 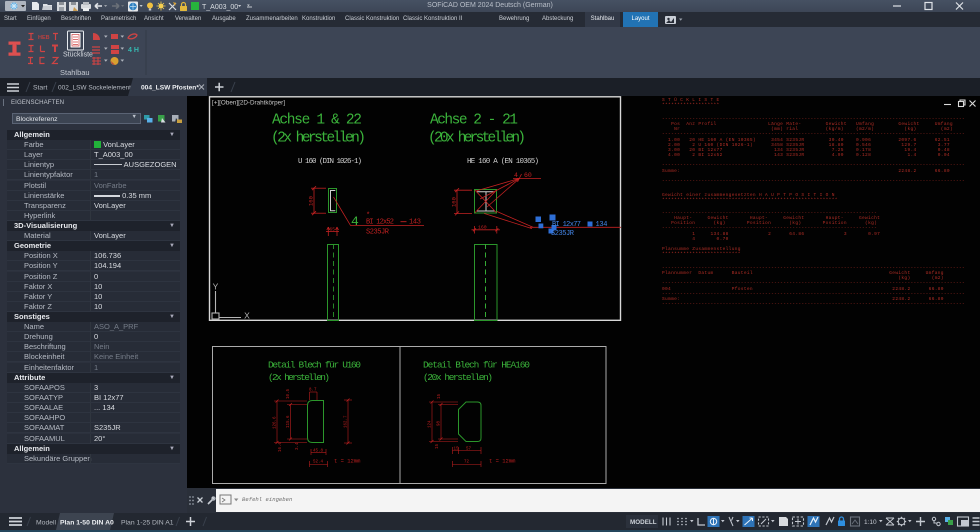 What do you see at coordinates (313, 391) in the screenshot?
I see `svg-text: 8.7` at bounding box center [313, 391].